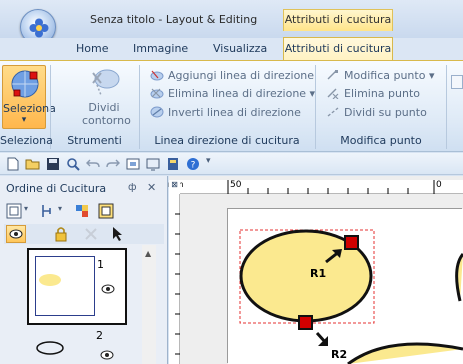 The width and height of the screenshot is (463, 364). What do you see at coordinates (106, 97) in the screenshot?
I see `split-contour-button: Dividi contorno` at bounding box center [106, 97].